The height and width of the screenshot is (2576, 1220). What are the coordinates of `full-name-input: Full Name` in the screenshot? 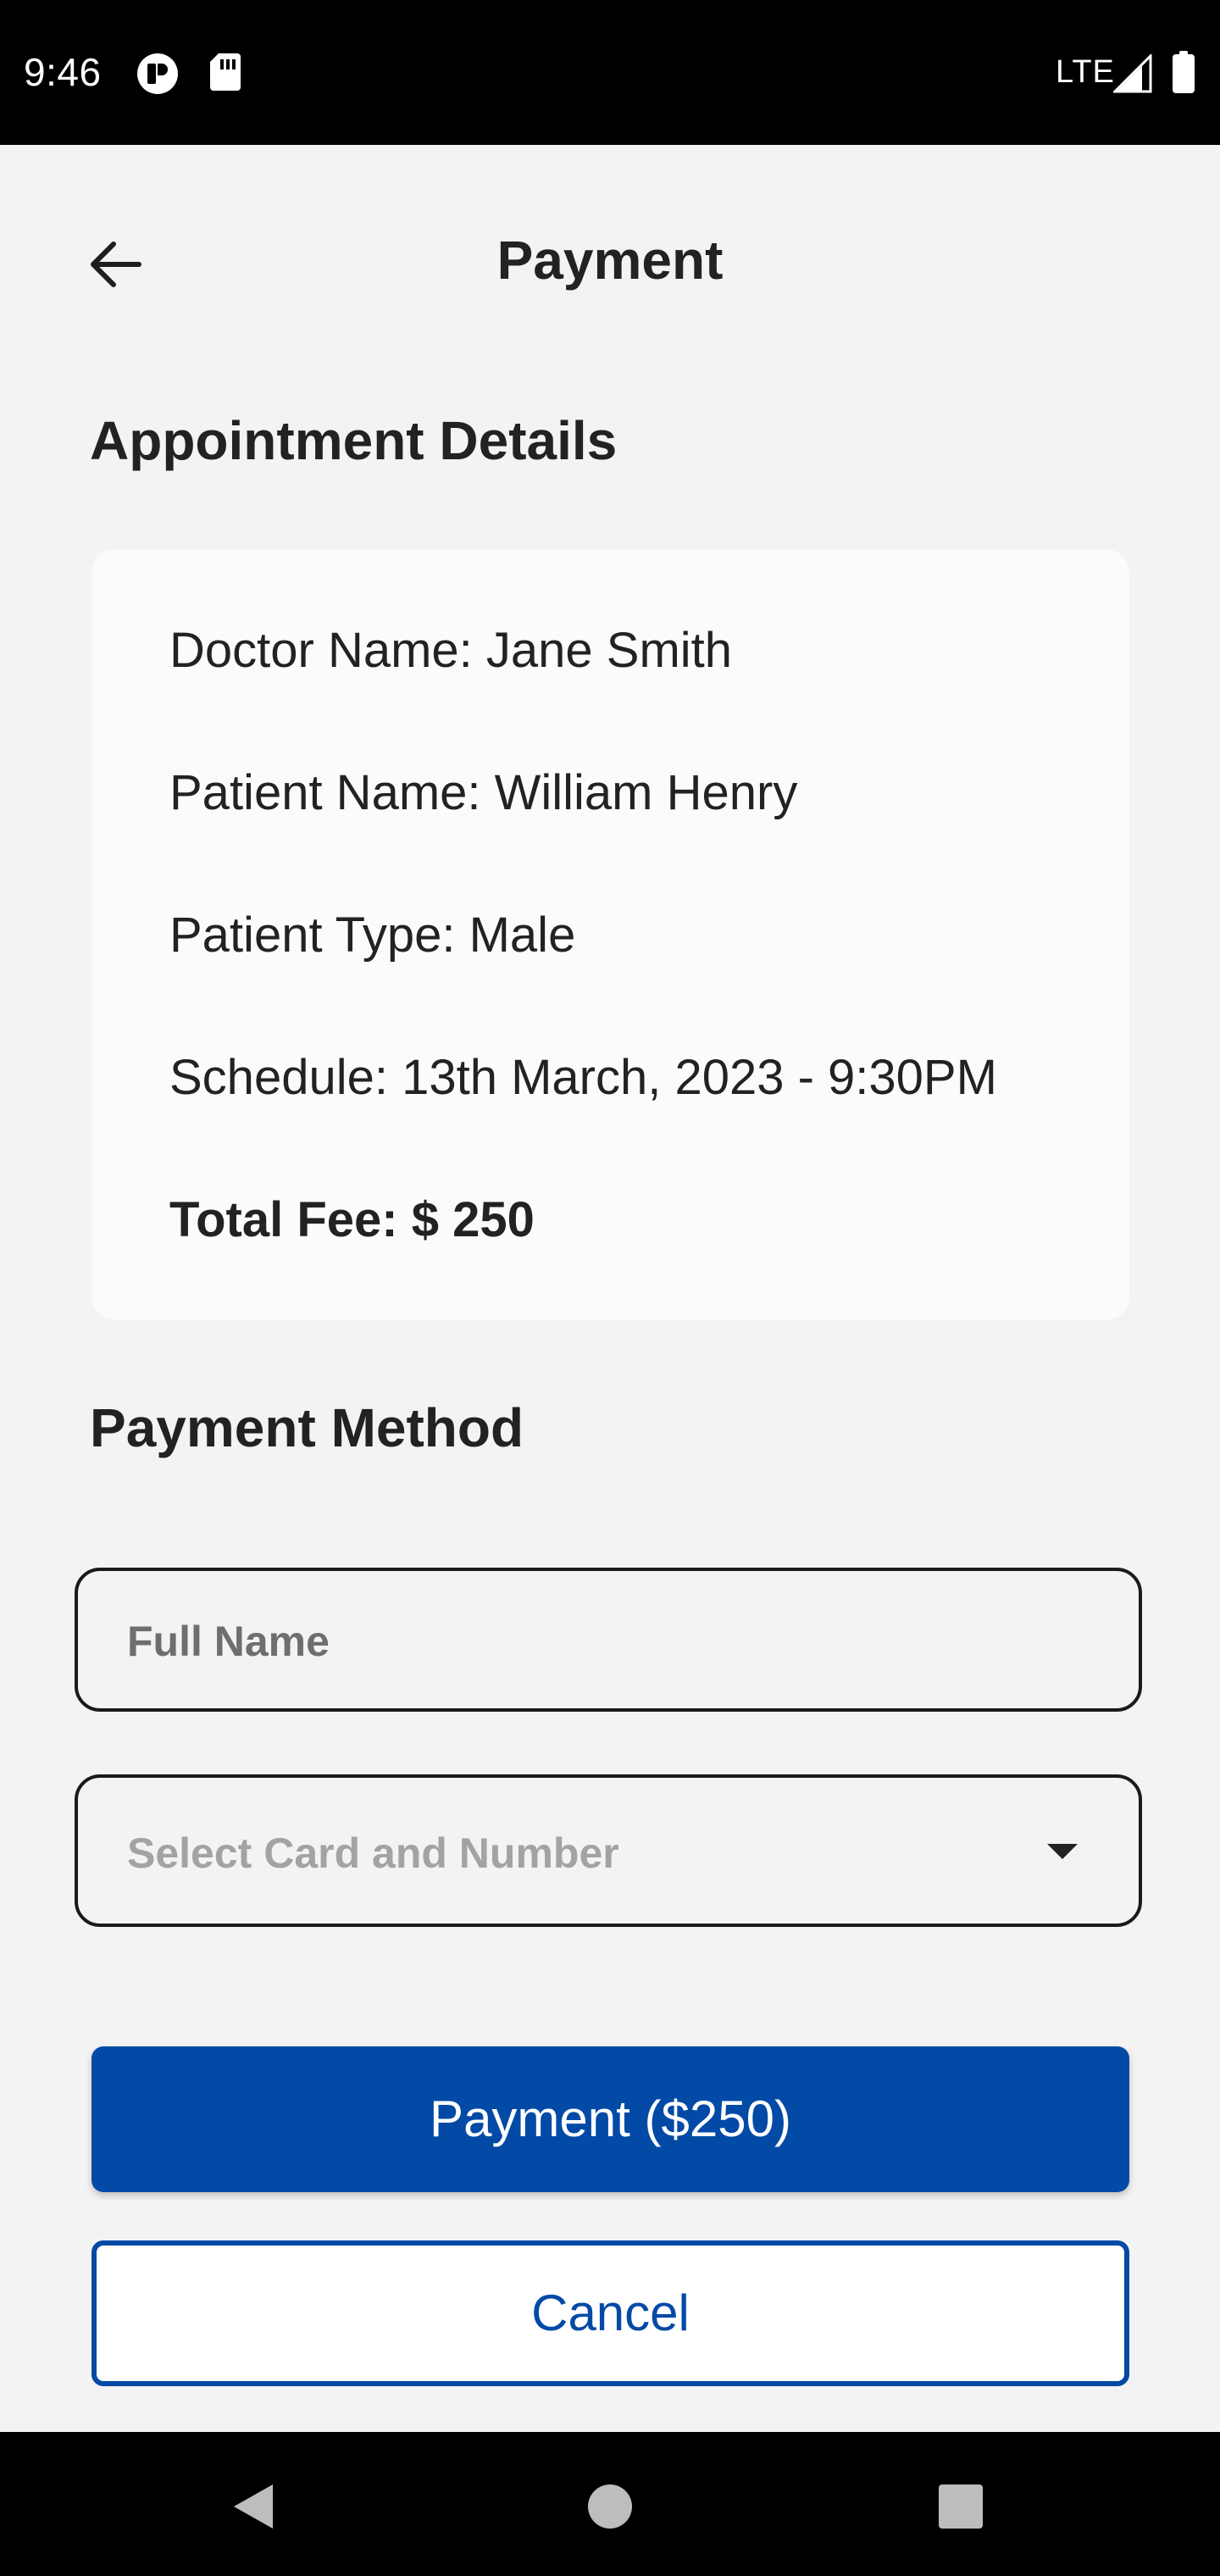 It's located at (608, 1640).